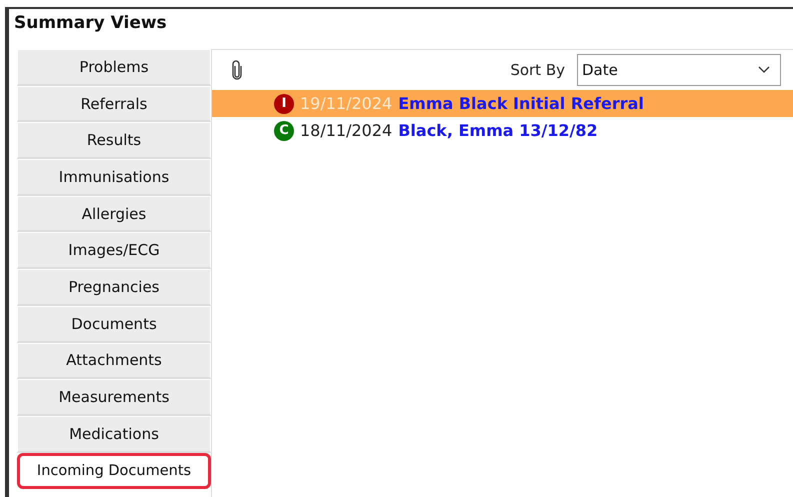 This screenshot has height=497, width=793. Describe the element at coordinates (346, 103) in the screenshot. I see `document-date: 19/11/2024` at that location.